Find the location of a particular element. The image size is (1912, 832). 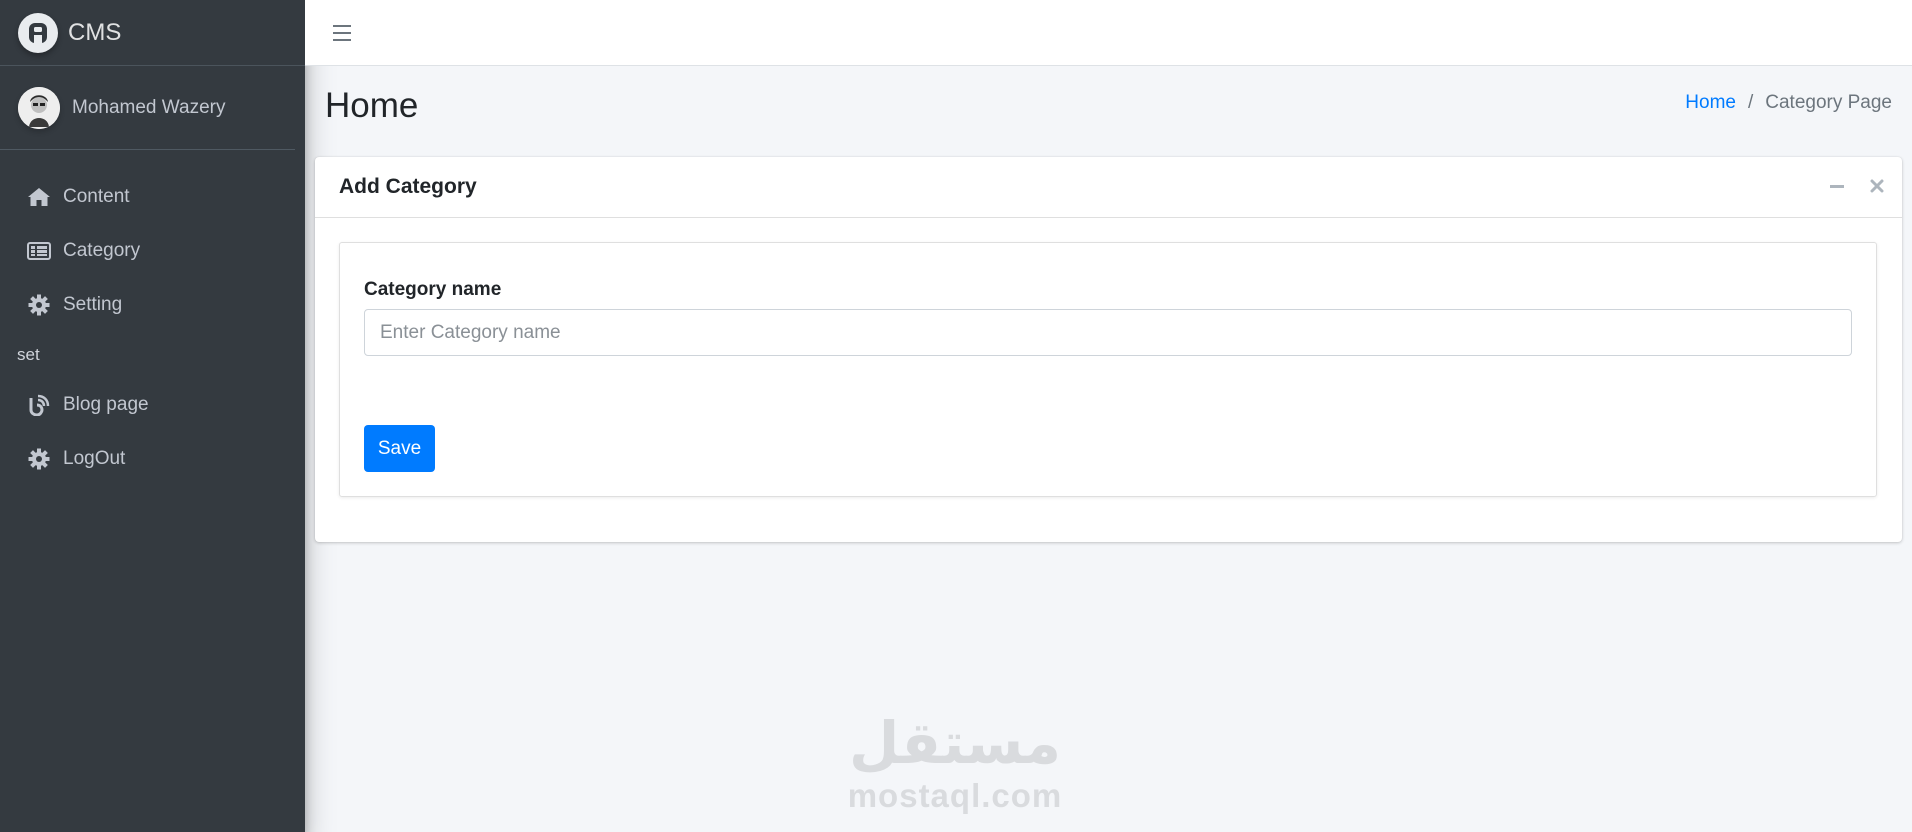

close-icon is located at coordinates (1877, 186).